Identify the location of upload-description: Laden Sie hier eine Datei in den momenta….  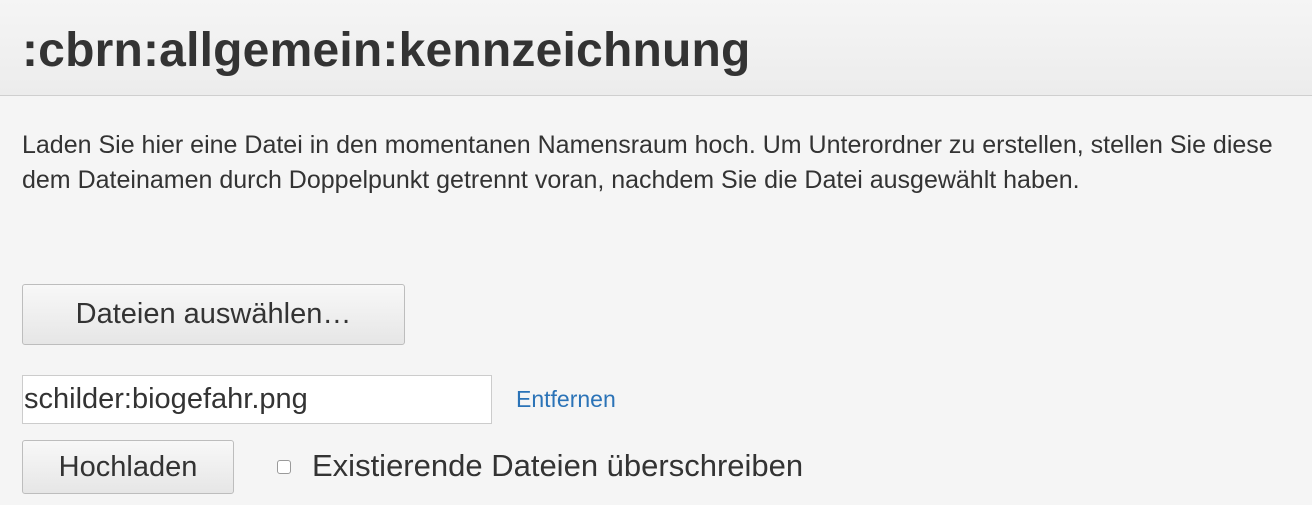
(647, 162).